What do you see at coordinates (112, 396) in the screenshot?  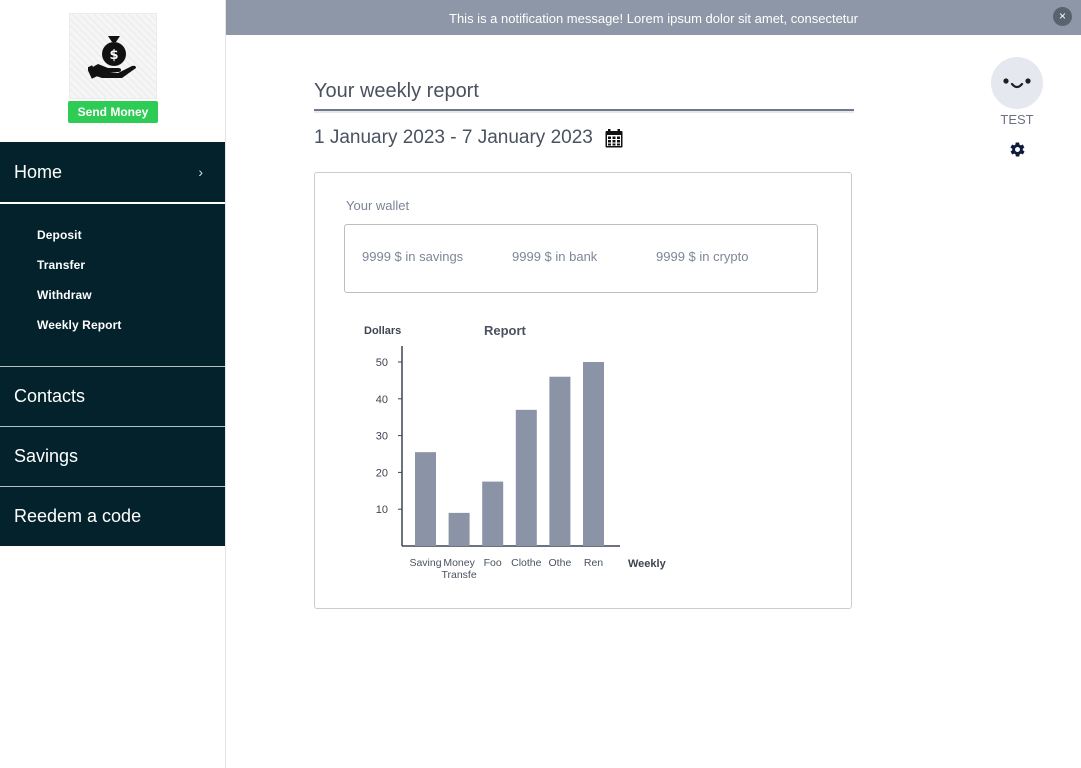 I see `sidebar-item-contacts: Contacts` at bounding box center [112, 396].